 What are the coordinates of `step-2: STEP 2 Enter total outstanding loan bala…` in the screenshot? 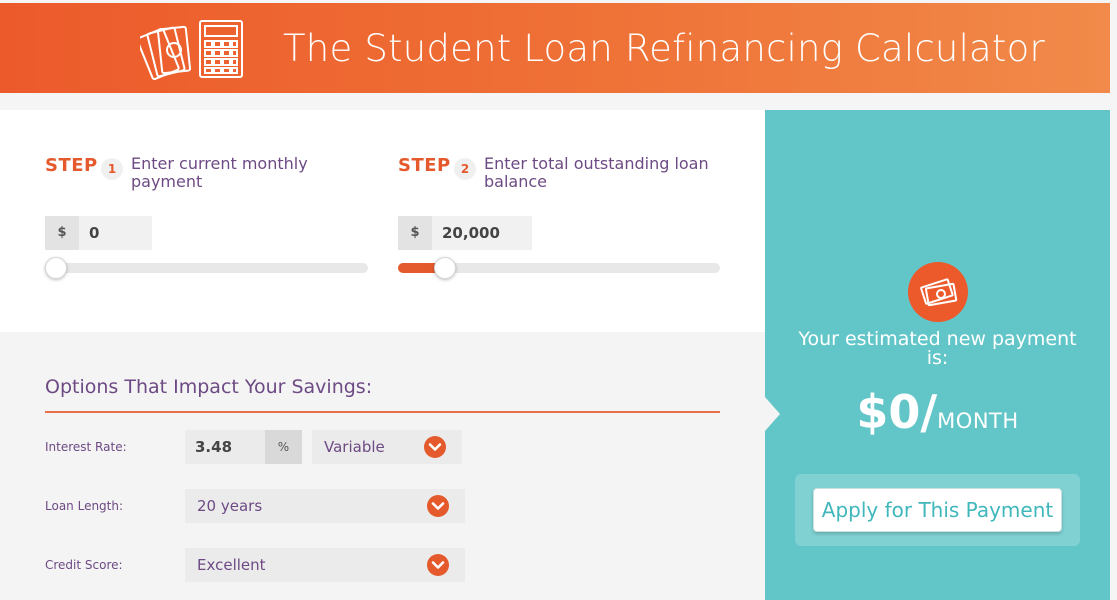 It's located at (563, 175).